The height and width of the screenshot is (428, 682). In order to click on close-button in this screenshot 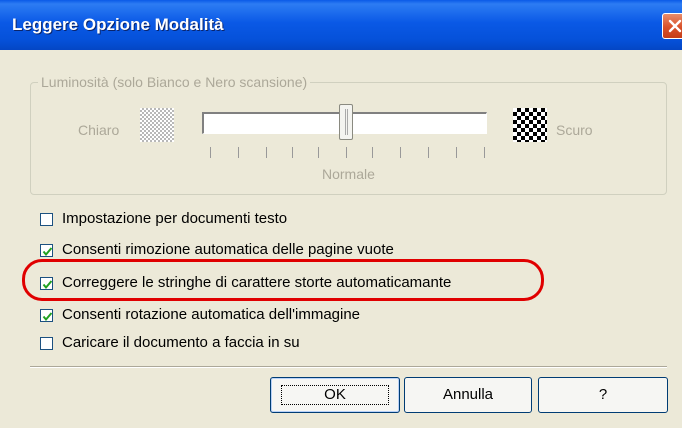, I will do `click(672, 26)`.